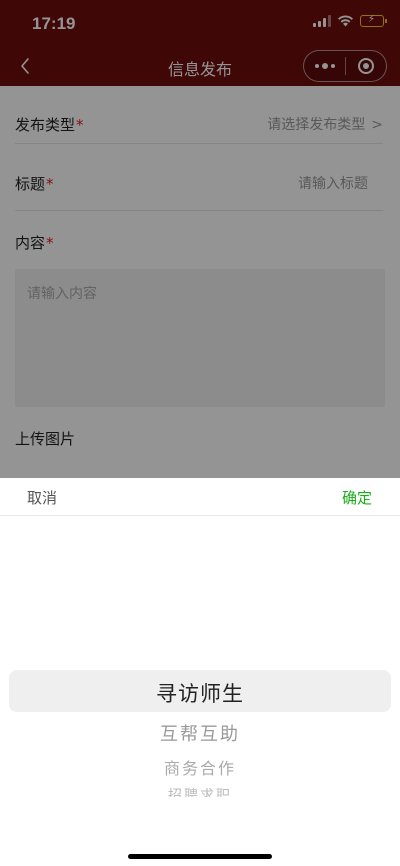  I want to click on cancel-button: 取消, so click(42, 497).